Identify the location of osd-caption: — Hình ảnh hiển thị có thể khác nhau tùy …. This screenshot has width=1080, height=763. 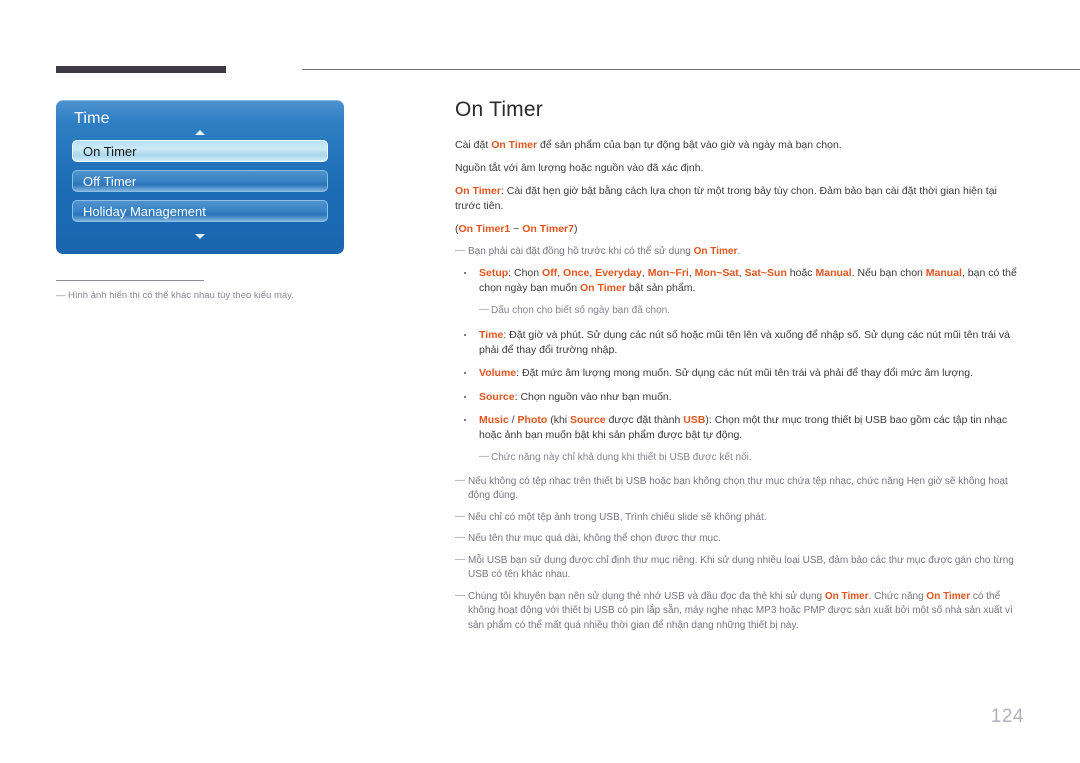
(184, 291).